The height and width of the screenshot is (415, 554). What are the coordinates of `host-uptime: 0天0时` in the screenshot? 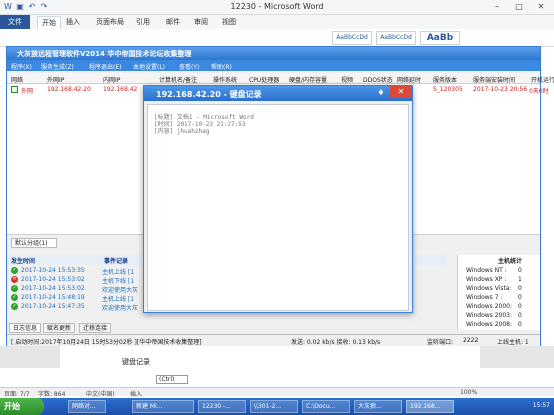 It's located at (539, 91).